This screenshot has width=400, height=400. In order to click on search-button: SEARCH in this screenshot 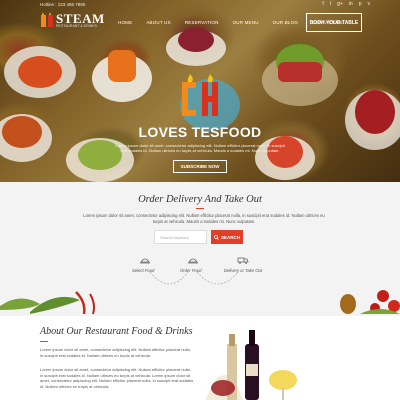, I will do `click(227, 237)`.